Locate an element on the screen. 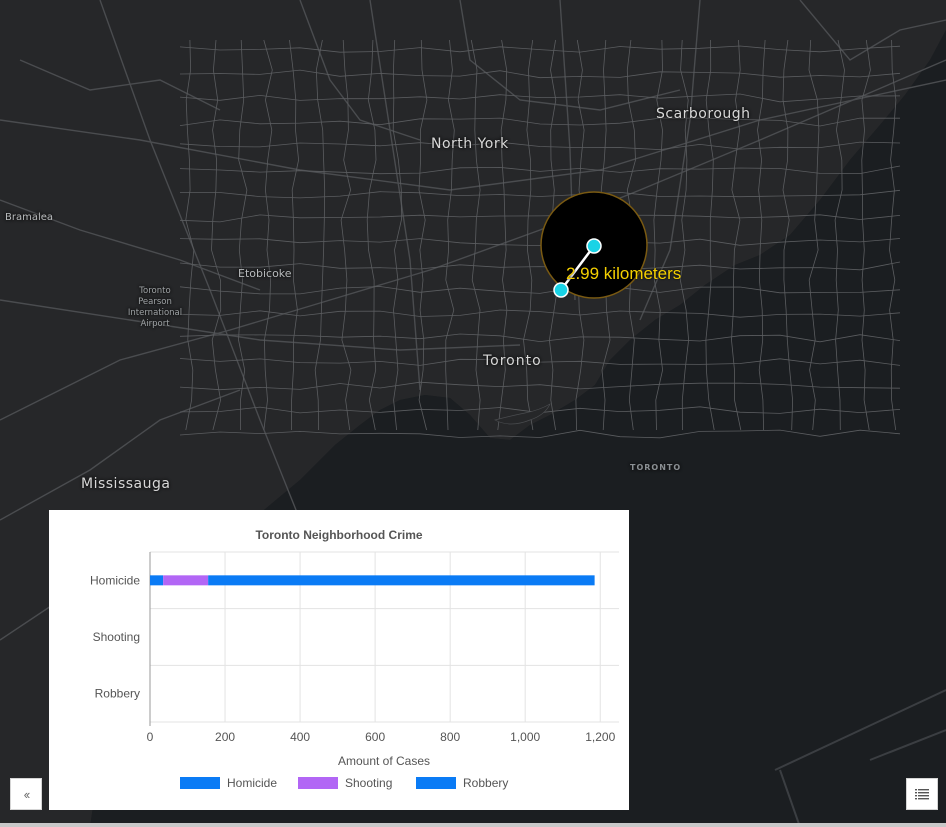 The width and height of the screenshot is (946, 827). layer-list-button is located at coordinates (922, 794).